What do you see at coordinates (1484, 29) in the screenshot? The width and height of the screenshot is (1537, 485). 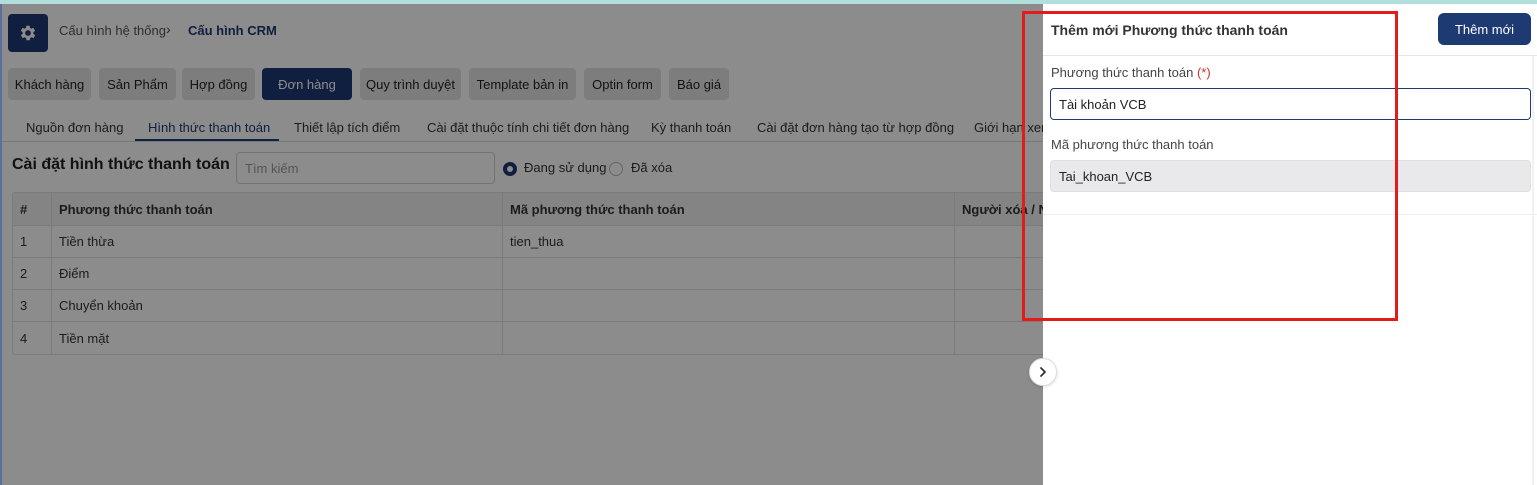 I see `add-new-button: Thêm mới` at bounding box center [1484, 29].